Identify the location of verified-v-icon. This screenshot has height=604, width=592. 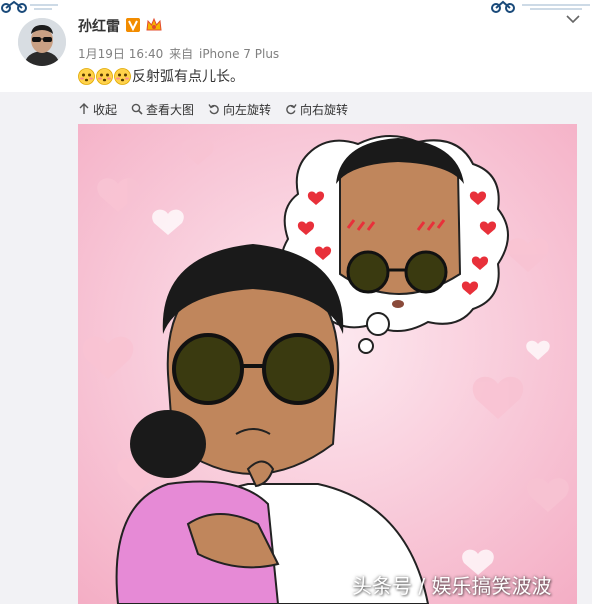
(133, 25).